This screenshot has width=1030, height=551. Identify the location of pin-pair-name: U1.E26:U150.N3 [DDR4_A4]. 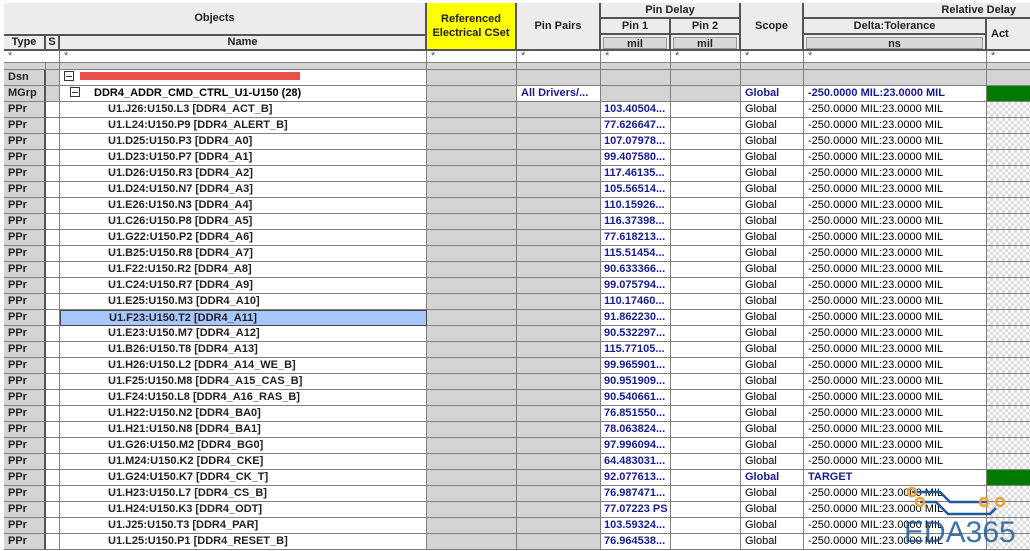
(243, 206).